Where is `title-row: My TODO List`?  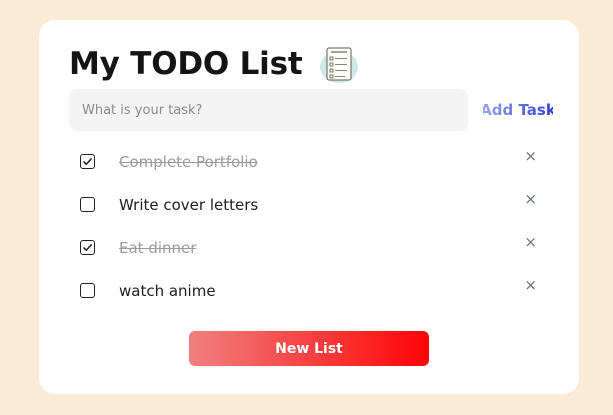 title-row: My TODO List is located at coordinates (214, 64).